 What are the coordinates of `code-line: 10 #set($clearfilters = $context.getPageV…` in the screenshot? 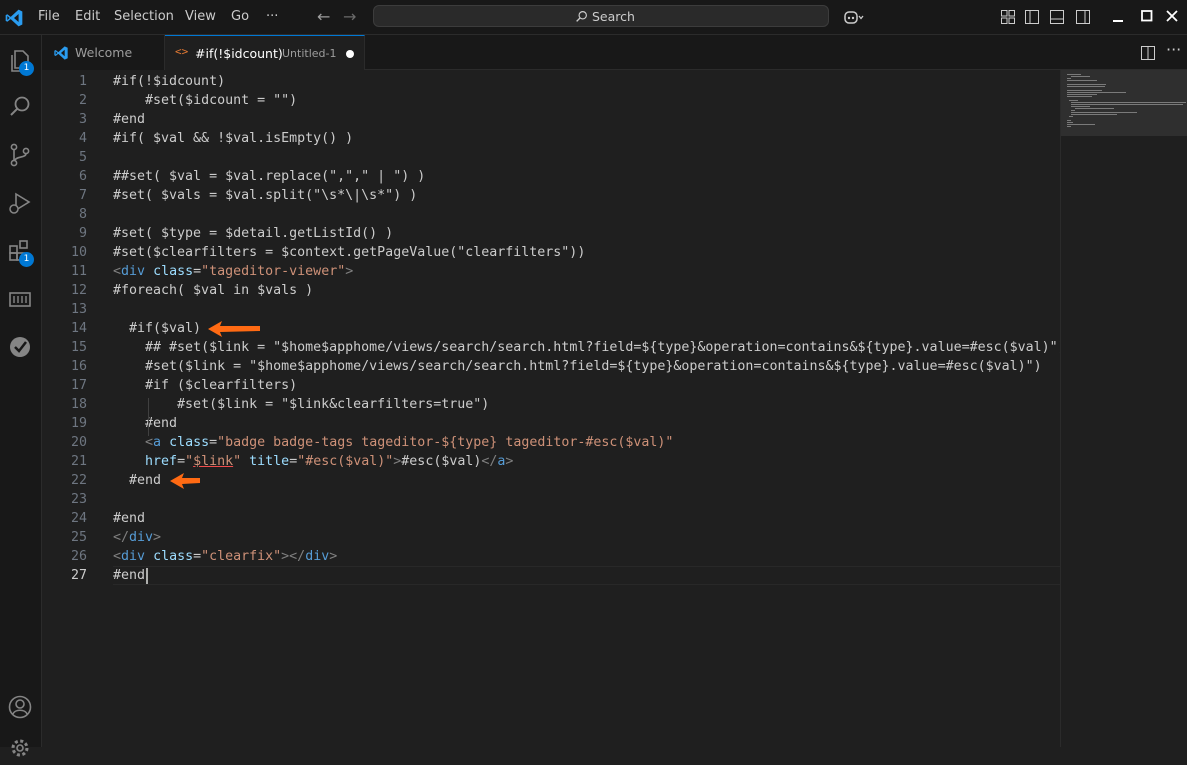 It's located at (551, 252).